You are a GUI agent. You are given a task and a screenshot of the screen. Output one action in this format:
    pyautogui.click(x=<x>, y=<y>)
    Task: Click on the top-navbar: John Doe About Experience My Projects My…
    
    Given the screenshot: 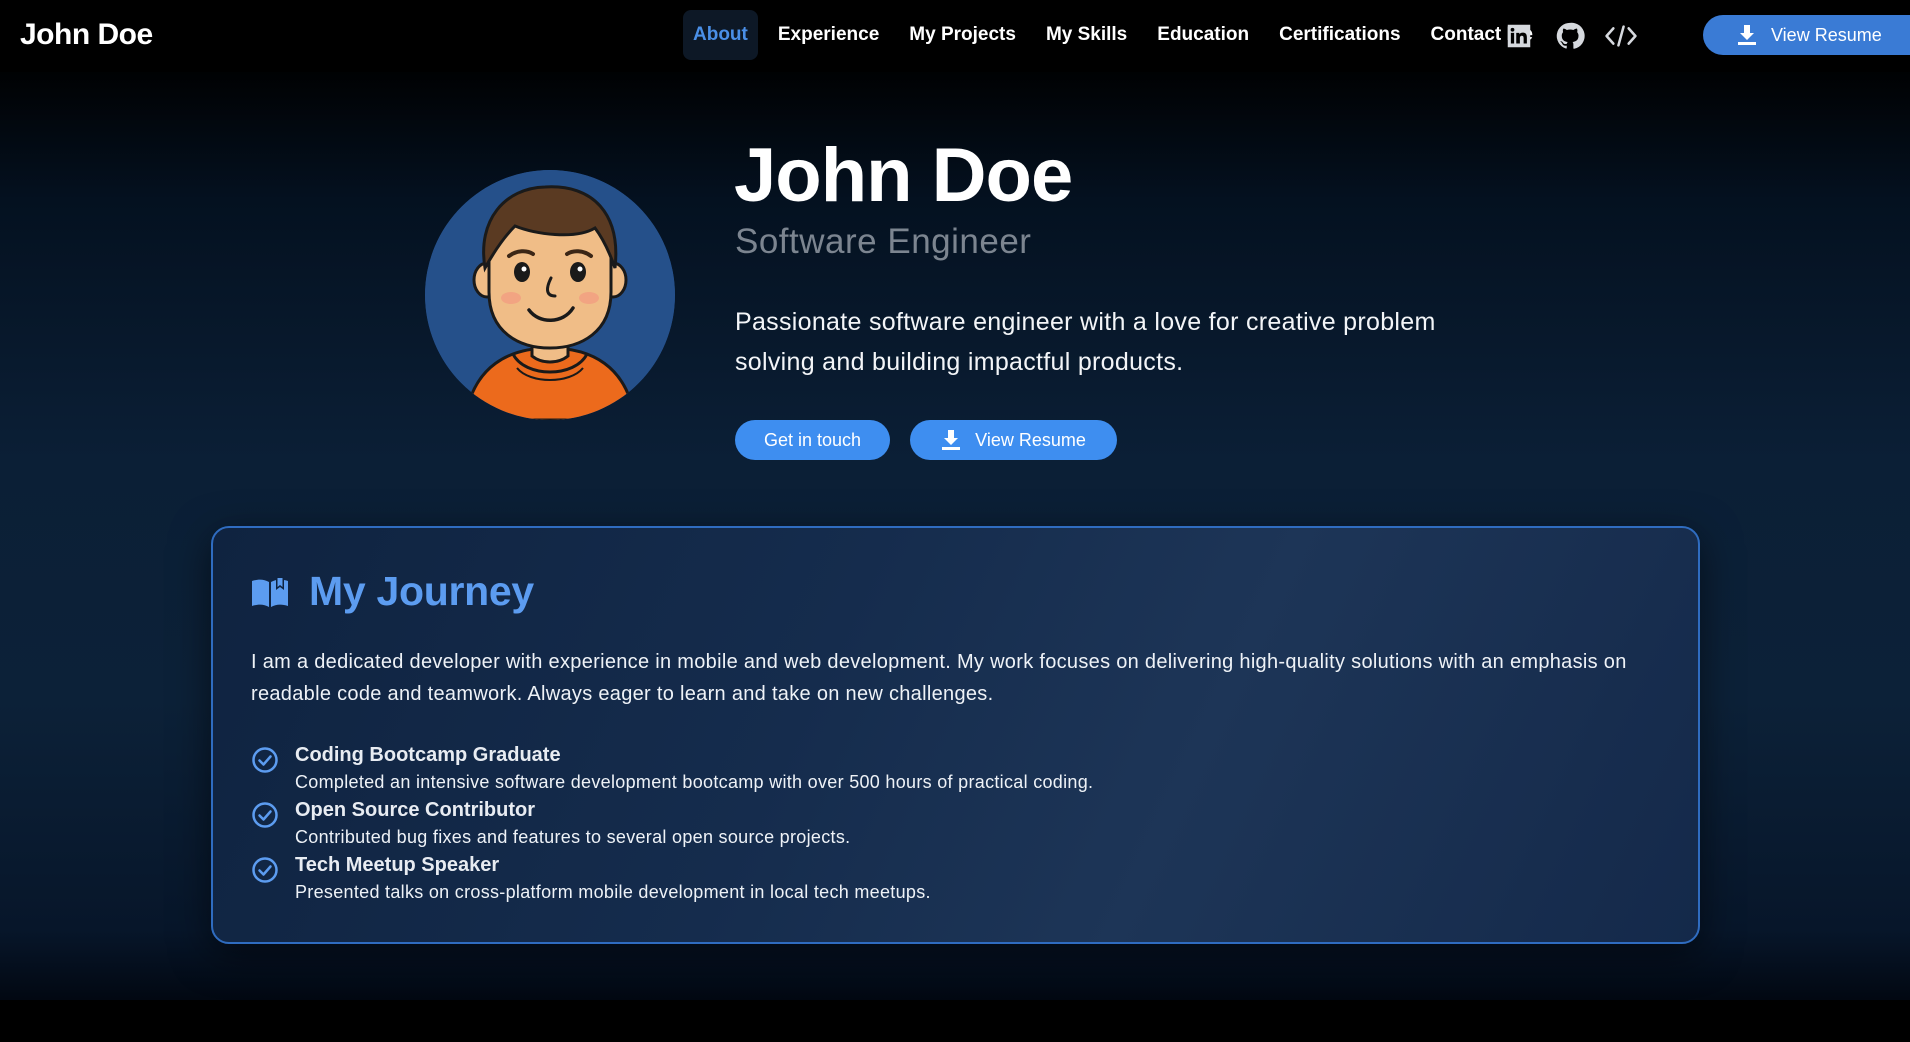 What is the action you would take?
    pyautogui.click(x=955, y=36)
    